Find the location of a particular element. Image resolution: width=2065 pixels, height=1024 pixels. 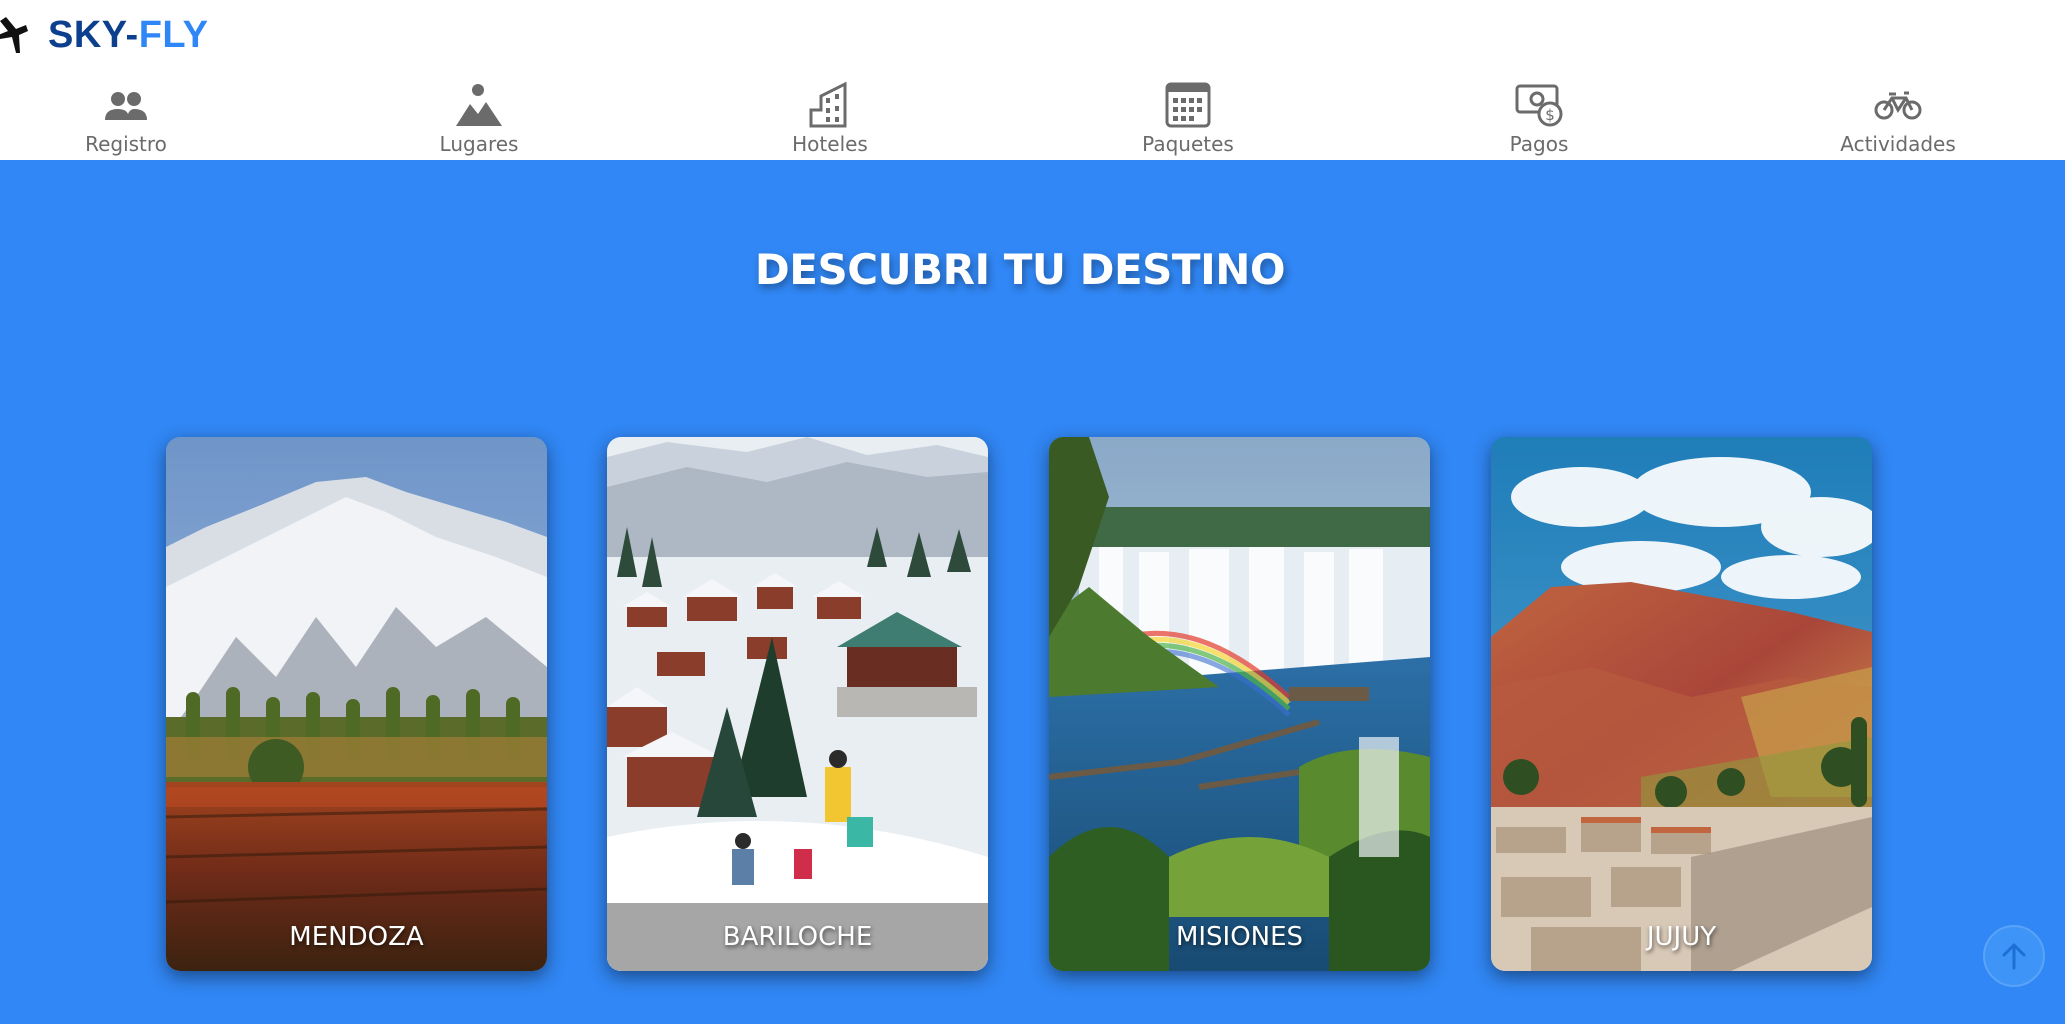

brand-logo-text: SKY-FLY is located at coordinates (128, 35).